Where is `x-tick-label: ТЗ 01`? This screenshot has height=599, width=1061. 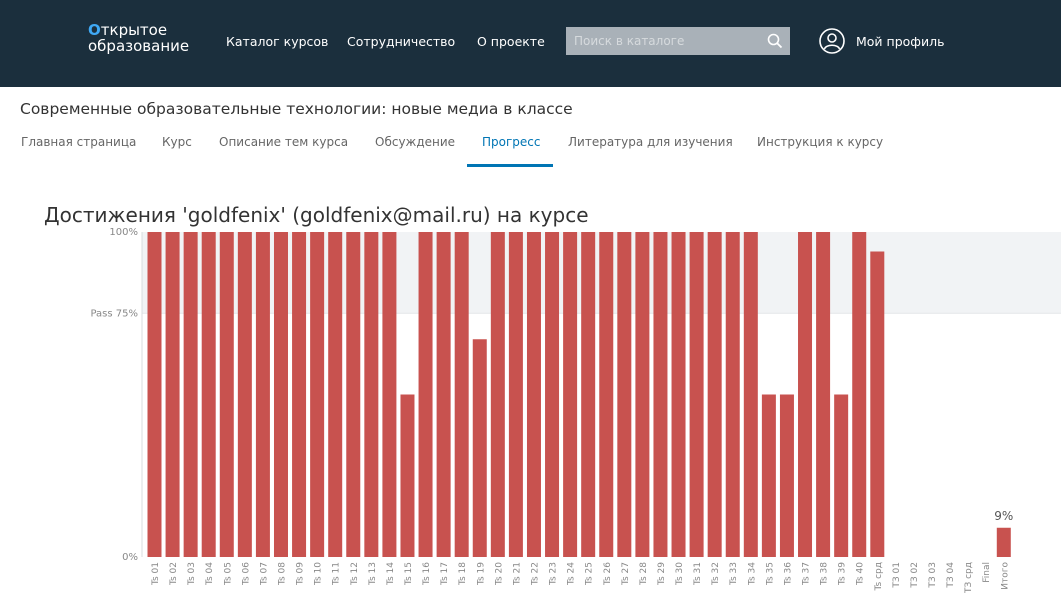 x-tick-label: ТЗ 01 is located at coordinates (897, 575).